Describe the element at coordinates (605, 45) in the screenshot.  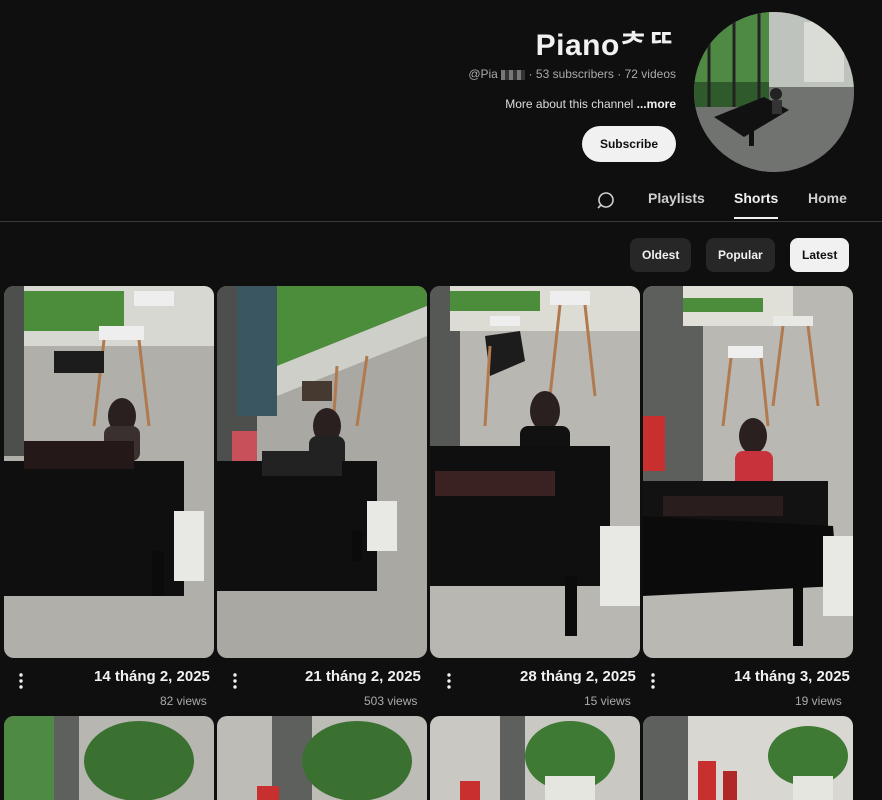
I see `channel-name: Pianoᅔᄄ` at that location.